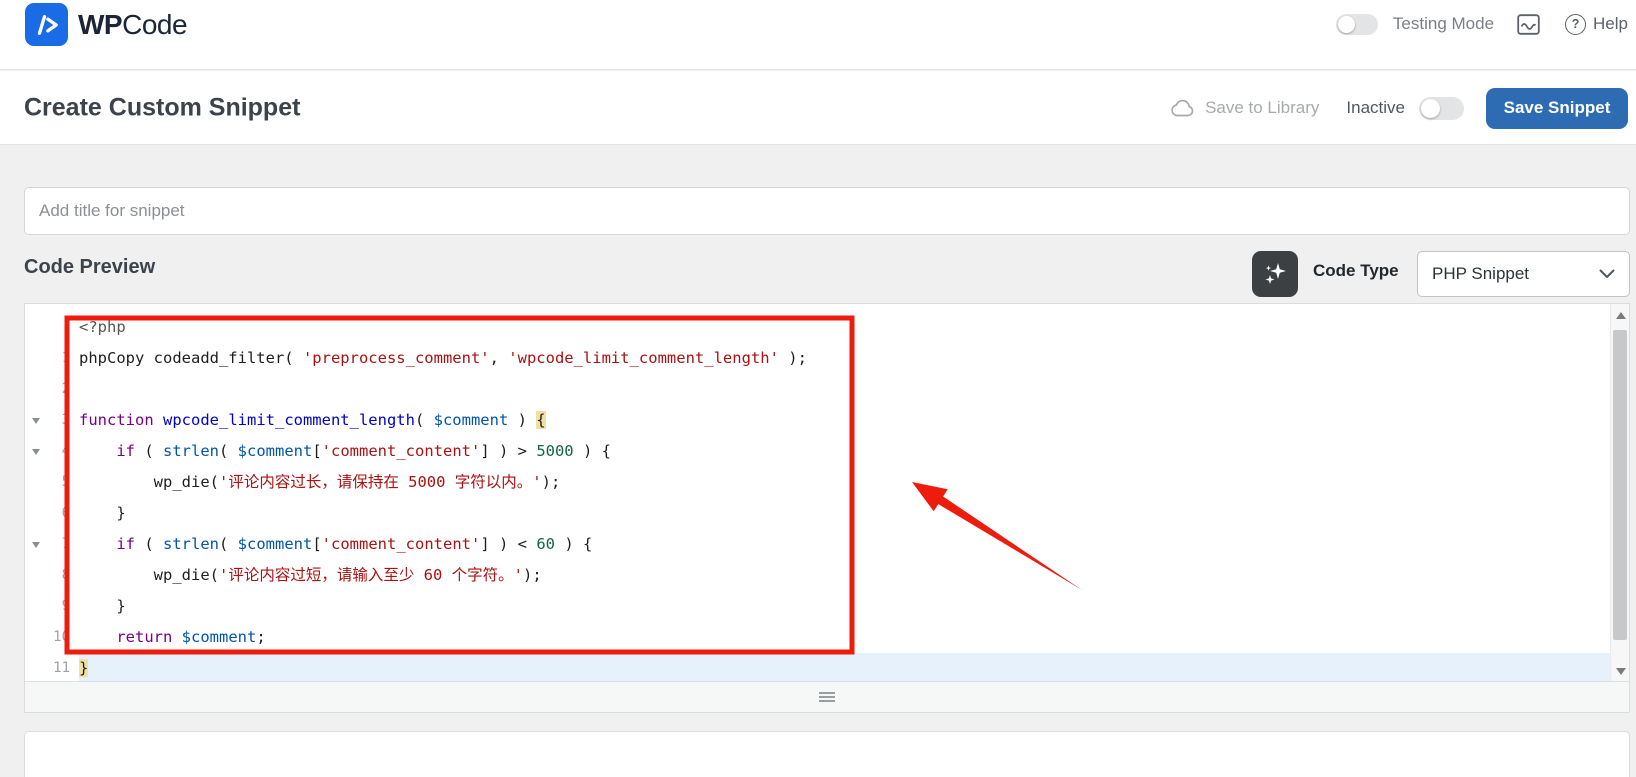 The image size is (1636, 777). I want to click on topbar-actions: Testing Mode ? Help, so click(1481, 24).